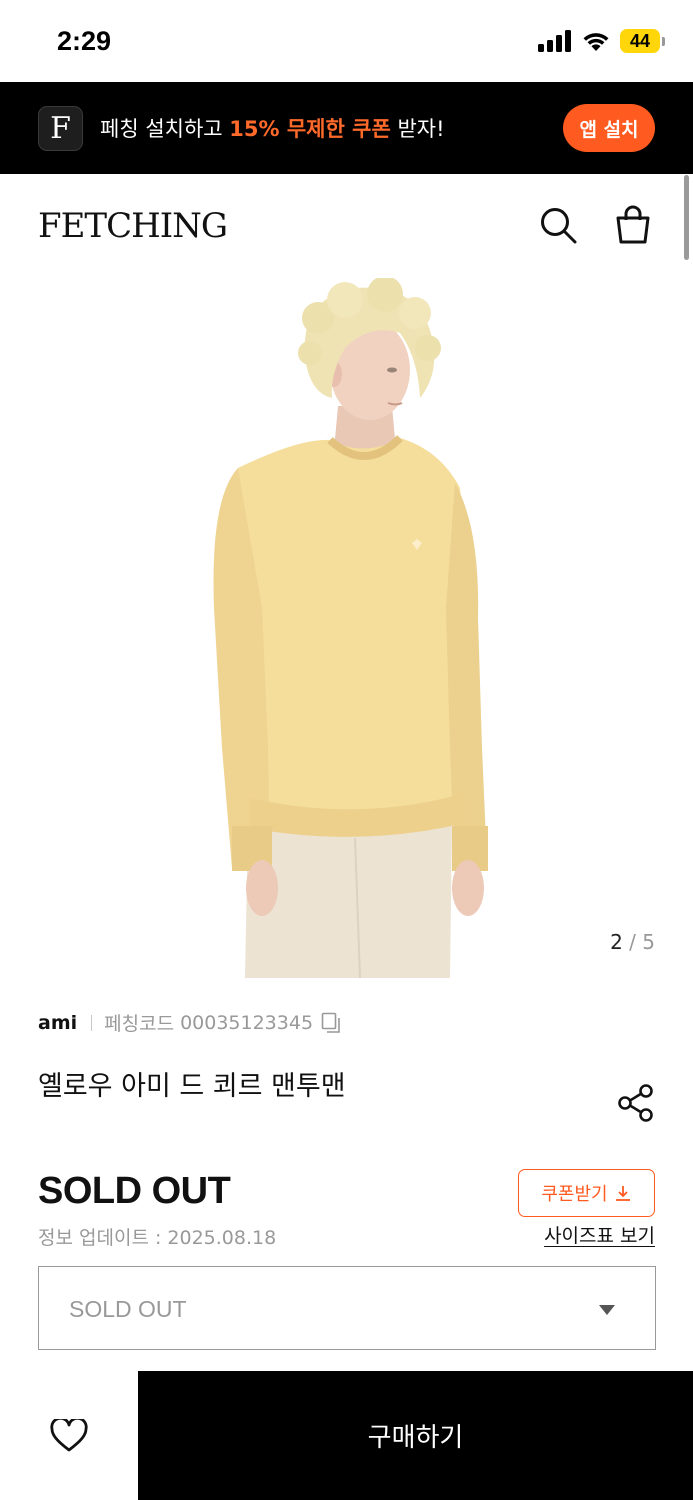 This screenshot has width=693, height=1500. I want to click on share-icon, so click(636, 1103).